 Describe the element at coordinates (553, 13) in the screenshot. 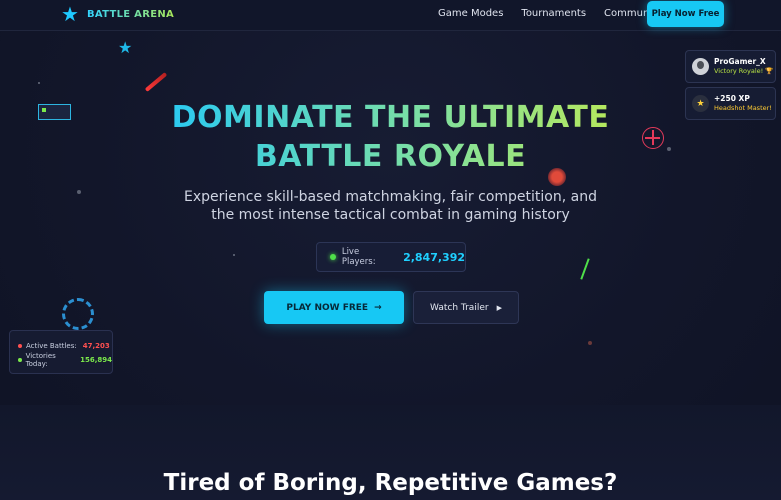

I see `nav-link-tournaments: Tournaments` at that location.